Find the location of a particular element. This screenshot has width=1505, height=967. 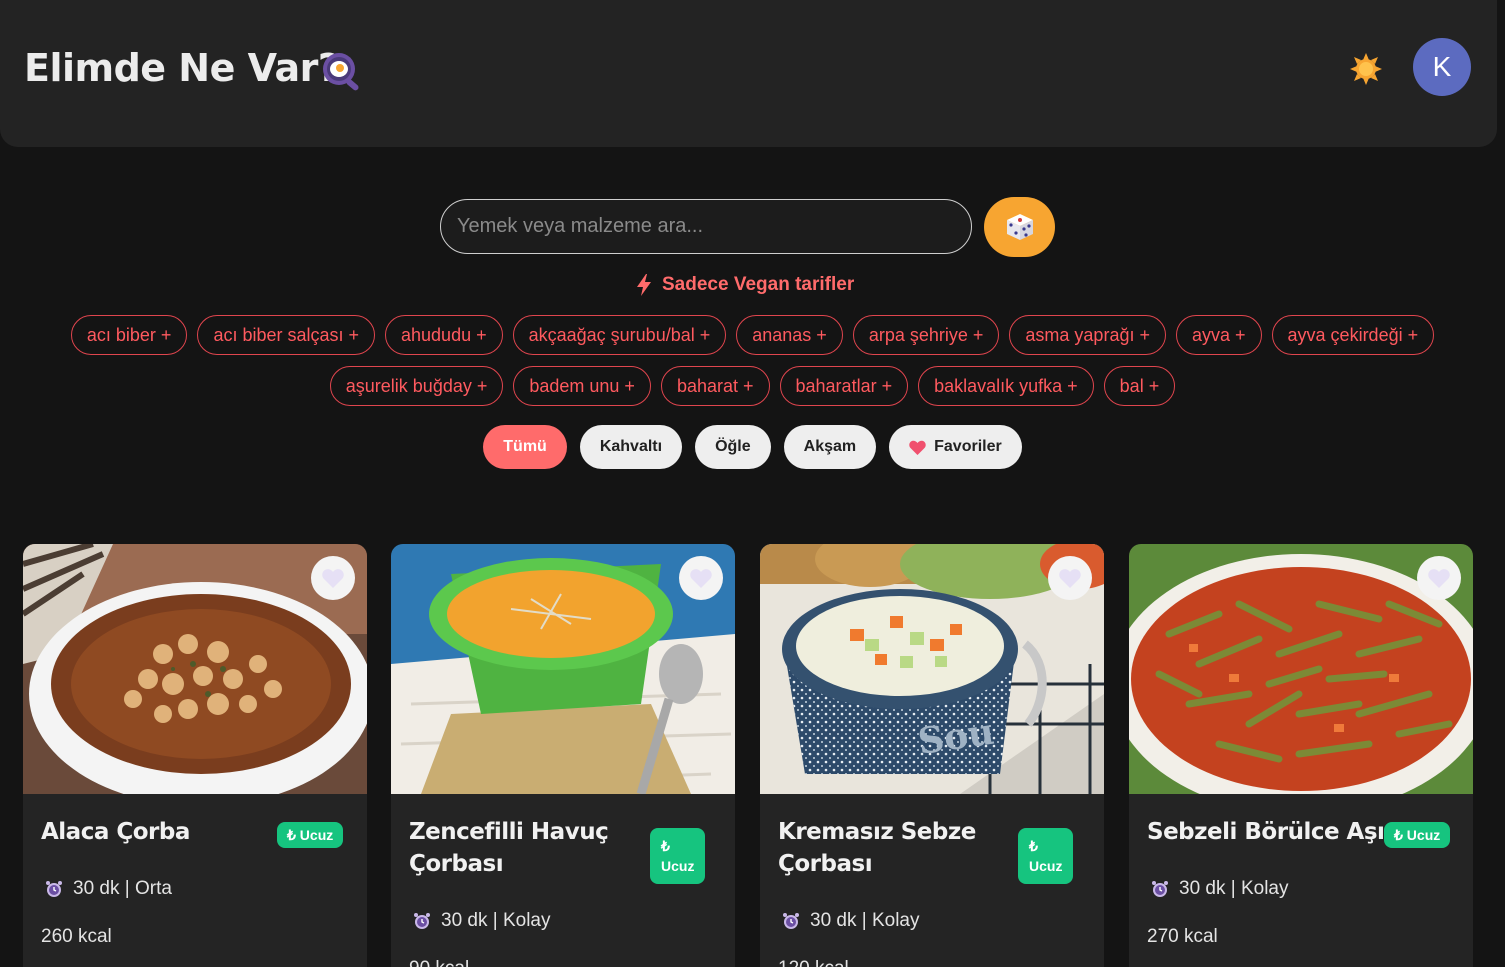

tab-breakfast: Kahvaltı is located at coordinates (631, 447).